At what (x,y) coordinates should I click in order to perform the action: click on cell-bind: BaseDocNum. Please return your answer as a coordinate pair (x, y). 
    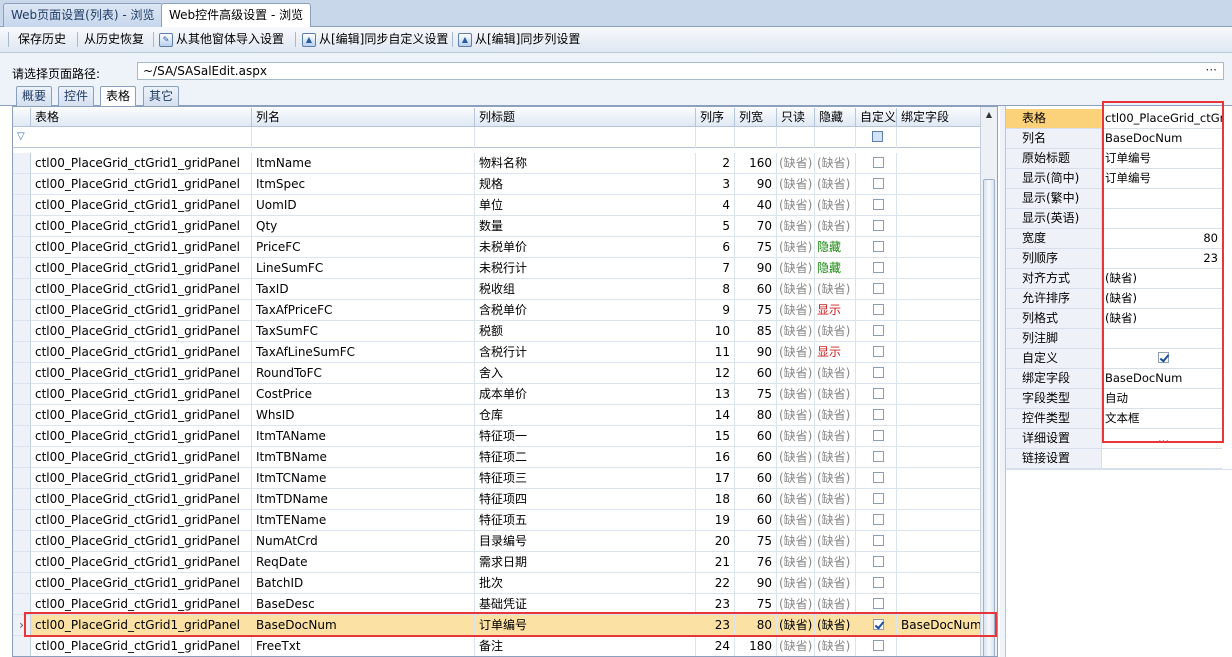
    Looking at the image, I should click on (945, 625).